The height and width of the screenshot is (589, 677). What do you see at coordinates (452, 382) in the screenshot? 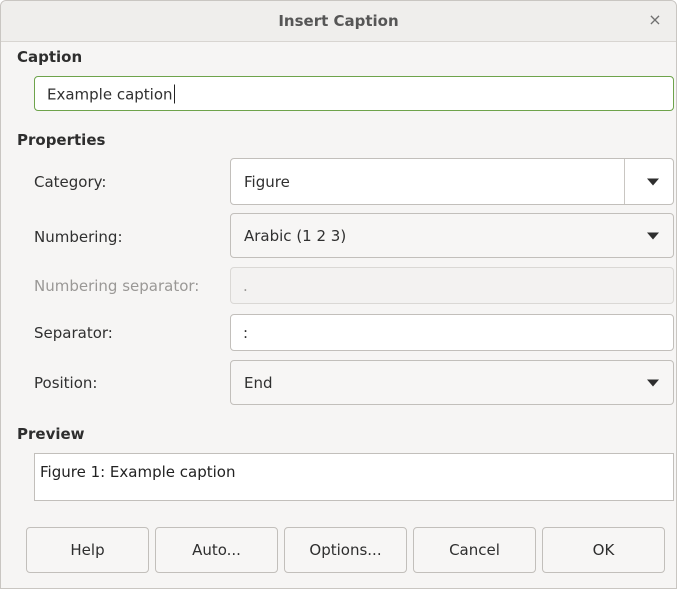
I see `position-dropdown: End` at bounding box center [452, 382].